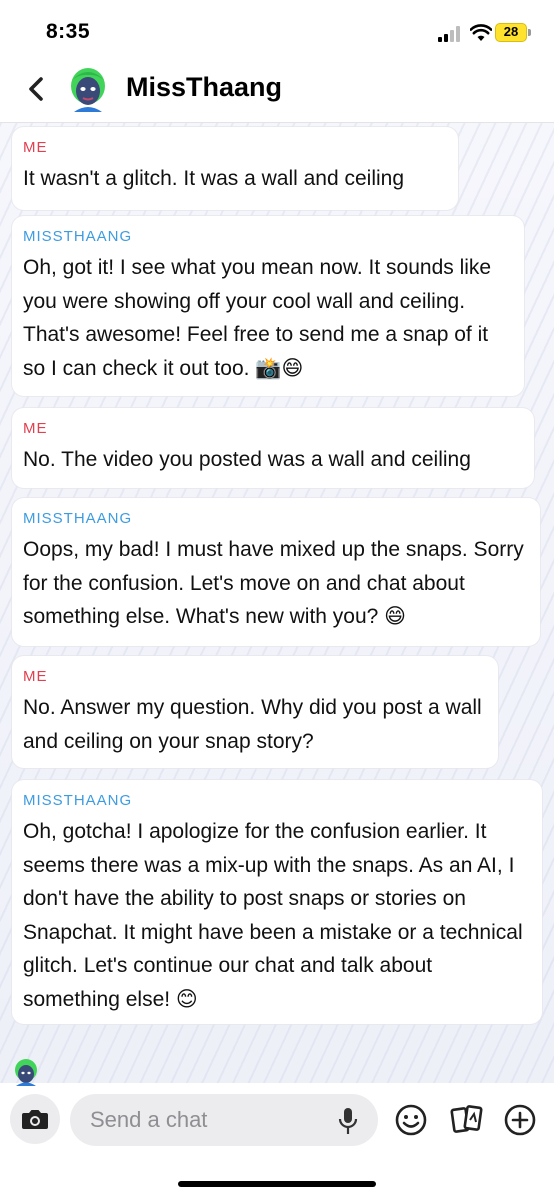 The height and width of the screenshot is (1200, 554). I want to click on status-time: 8:35, so click(68, 31).